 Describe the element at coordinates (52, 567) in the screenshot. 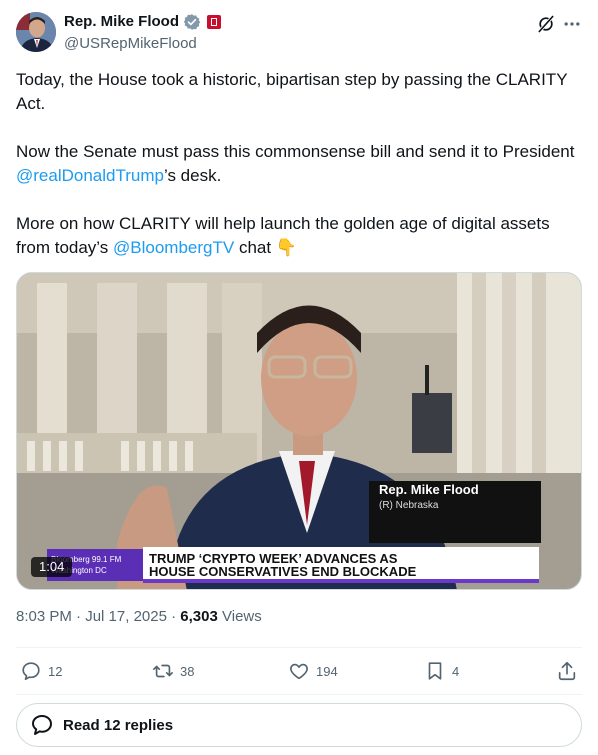

I see `video-duration: 1:04` at that location.